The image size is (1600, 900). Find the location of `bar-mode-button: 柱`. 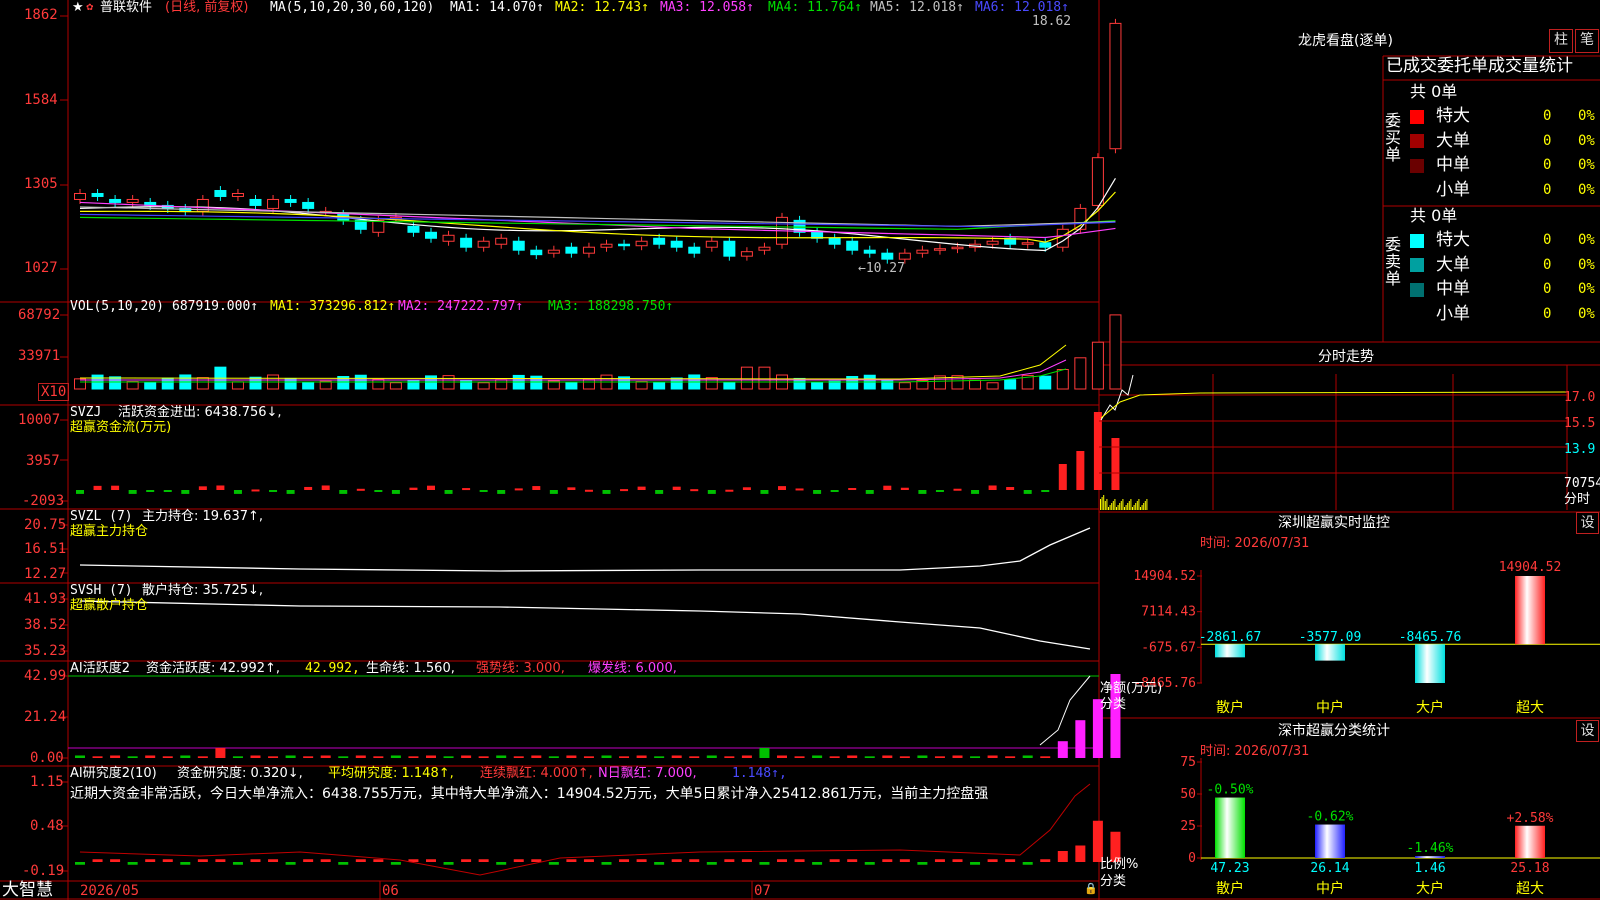

bar-mode-button: 柱 is located at coordinates (1561, 41).